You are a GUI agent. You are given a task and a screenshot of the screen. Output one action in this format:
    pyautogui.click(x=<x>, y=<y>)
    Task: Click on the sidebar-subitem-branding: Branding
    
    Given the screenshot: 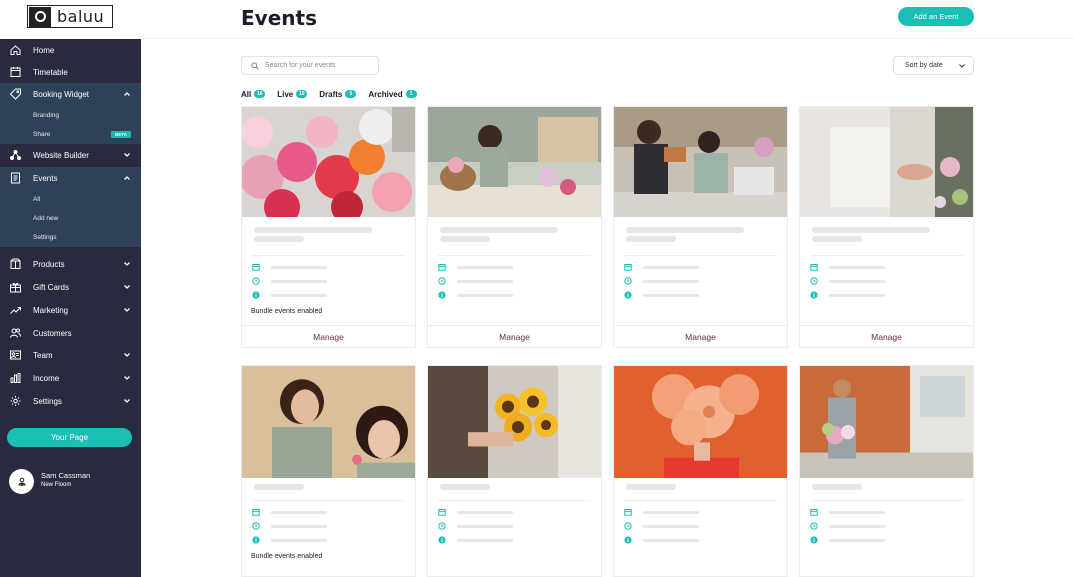 What is the action you would take?
    pyautogui.click(x=70, y=115)
    